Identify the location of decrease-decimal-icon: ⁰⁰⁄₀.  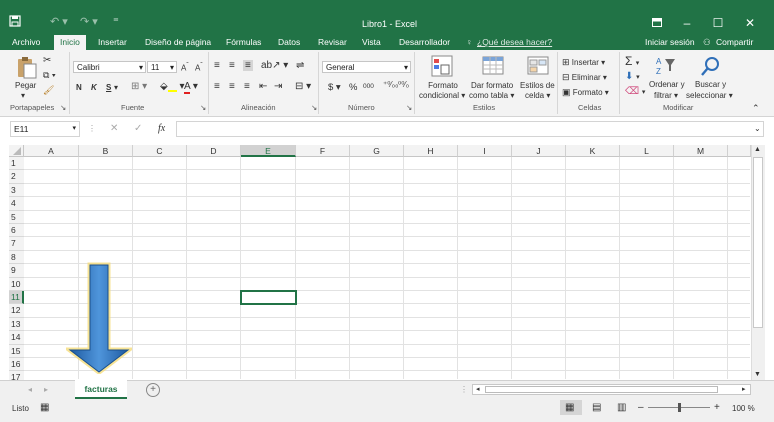
(403, 84).